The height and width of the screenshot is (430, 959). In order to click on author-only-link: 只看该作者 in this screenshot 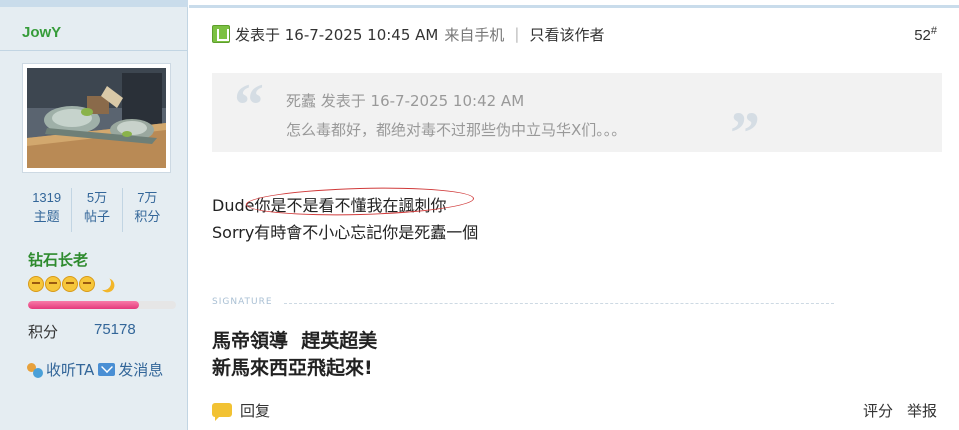, I will do `click(566, 34)`.